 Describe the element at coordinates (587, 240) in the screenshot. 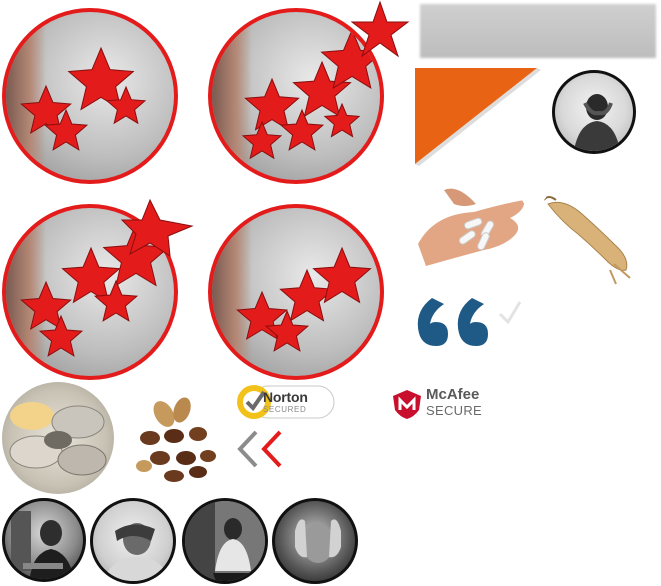

I see `ginseng-graphic` at that location.